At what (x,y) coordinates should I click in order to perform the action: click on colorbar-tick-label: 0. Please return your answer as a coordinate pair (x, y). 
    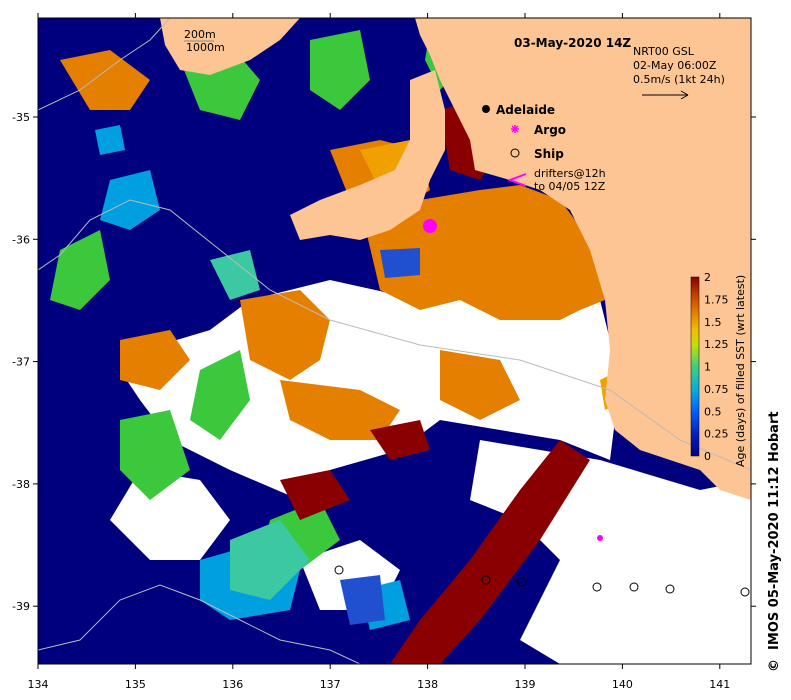
    Looking at the image, I should click on (707, 456).